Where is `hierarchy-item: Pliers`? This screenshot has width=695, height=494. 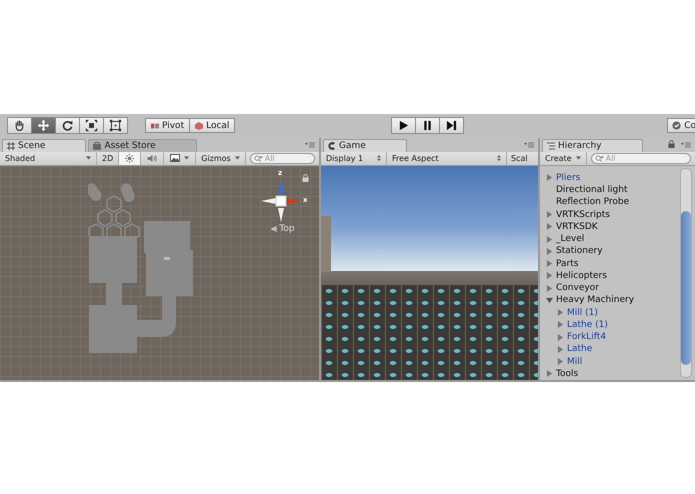
hierarchy-item: Pliers is located at coordinates (568, 177).